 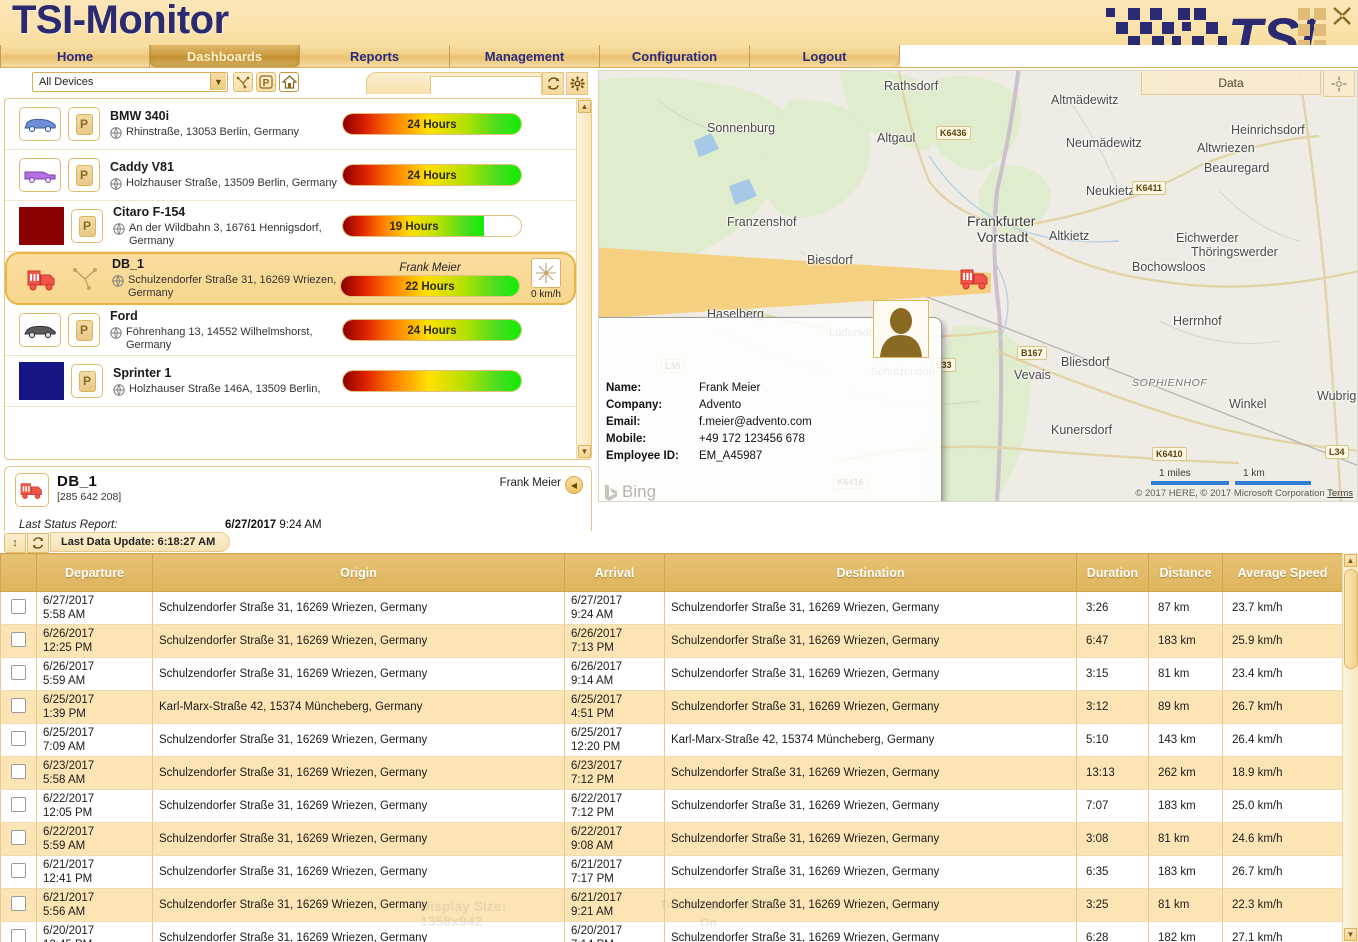 What do you see at coordinates (1350, 560) in the screenshot?
I see `table-scroll-up-icon: ▲` at bounding box center [1350, 560].